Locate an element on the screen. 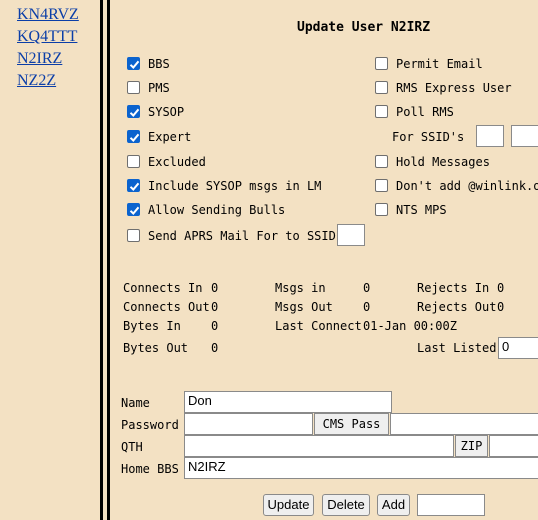  cms-pass-label: CMS Pass is located at coordinates (351, 424).